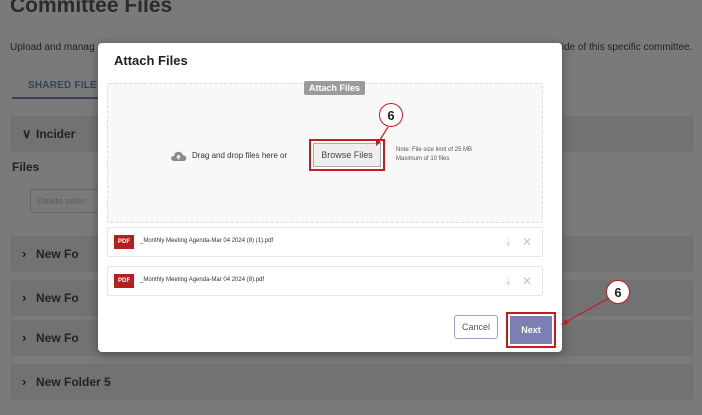 Image resolution: width=702 pixels, height=415 pixels. I want to click on tab-underline, so click(62, 98).